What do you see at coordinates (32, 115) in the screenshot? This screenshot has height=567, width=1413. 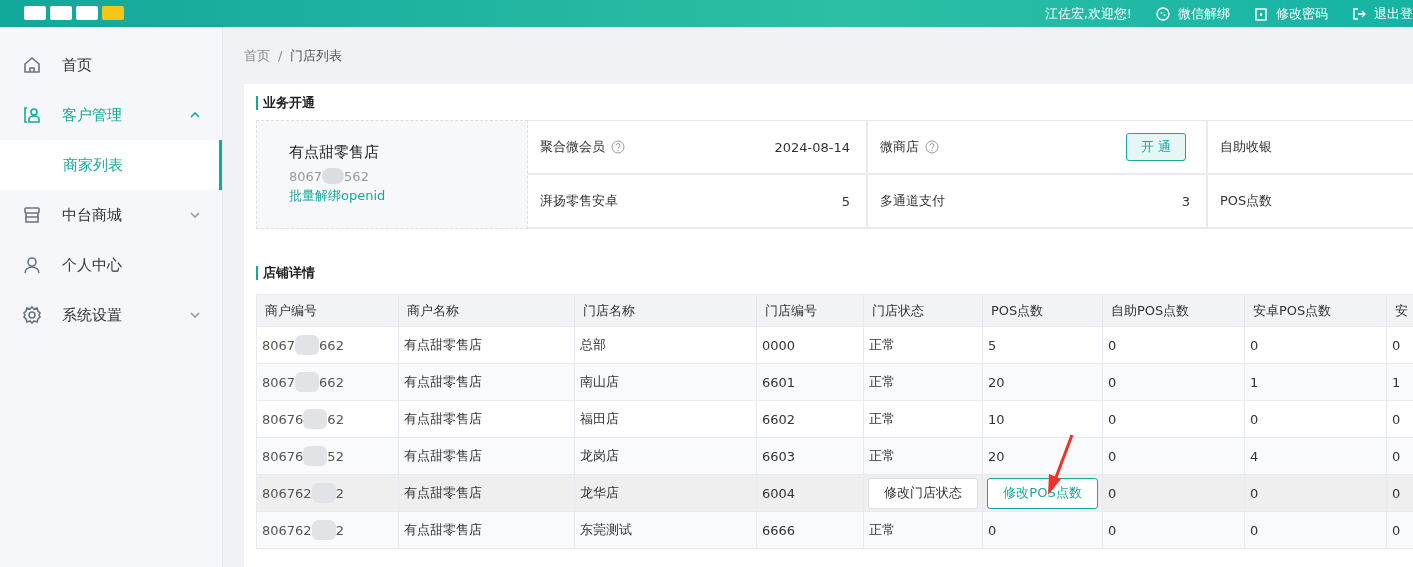 I see `people-icon` at bounding box center [32, 115].